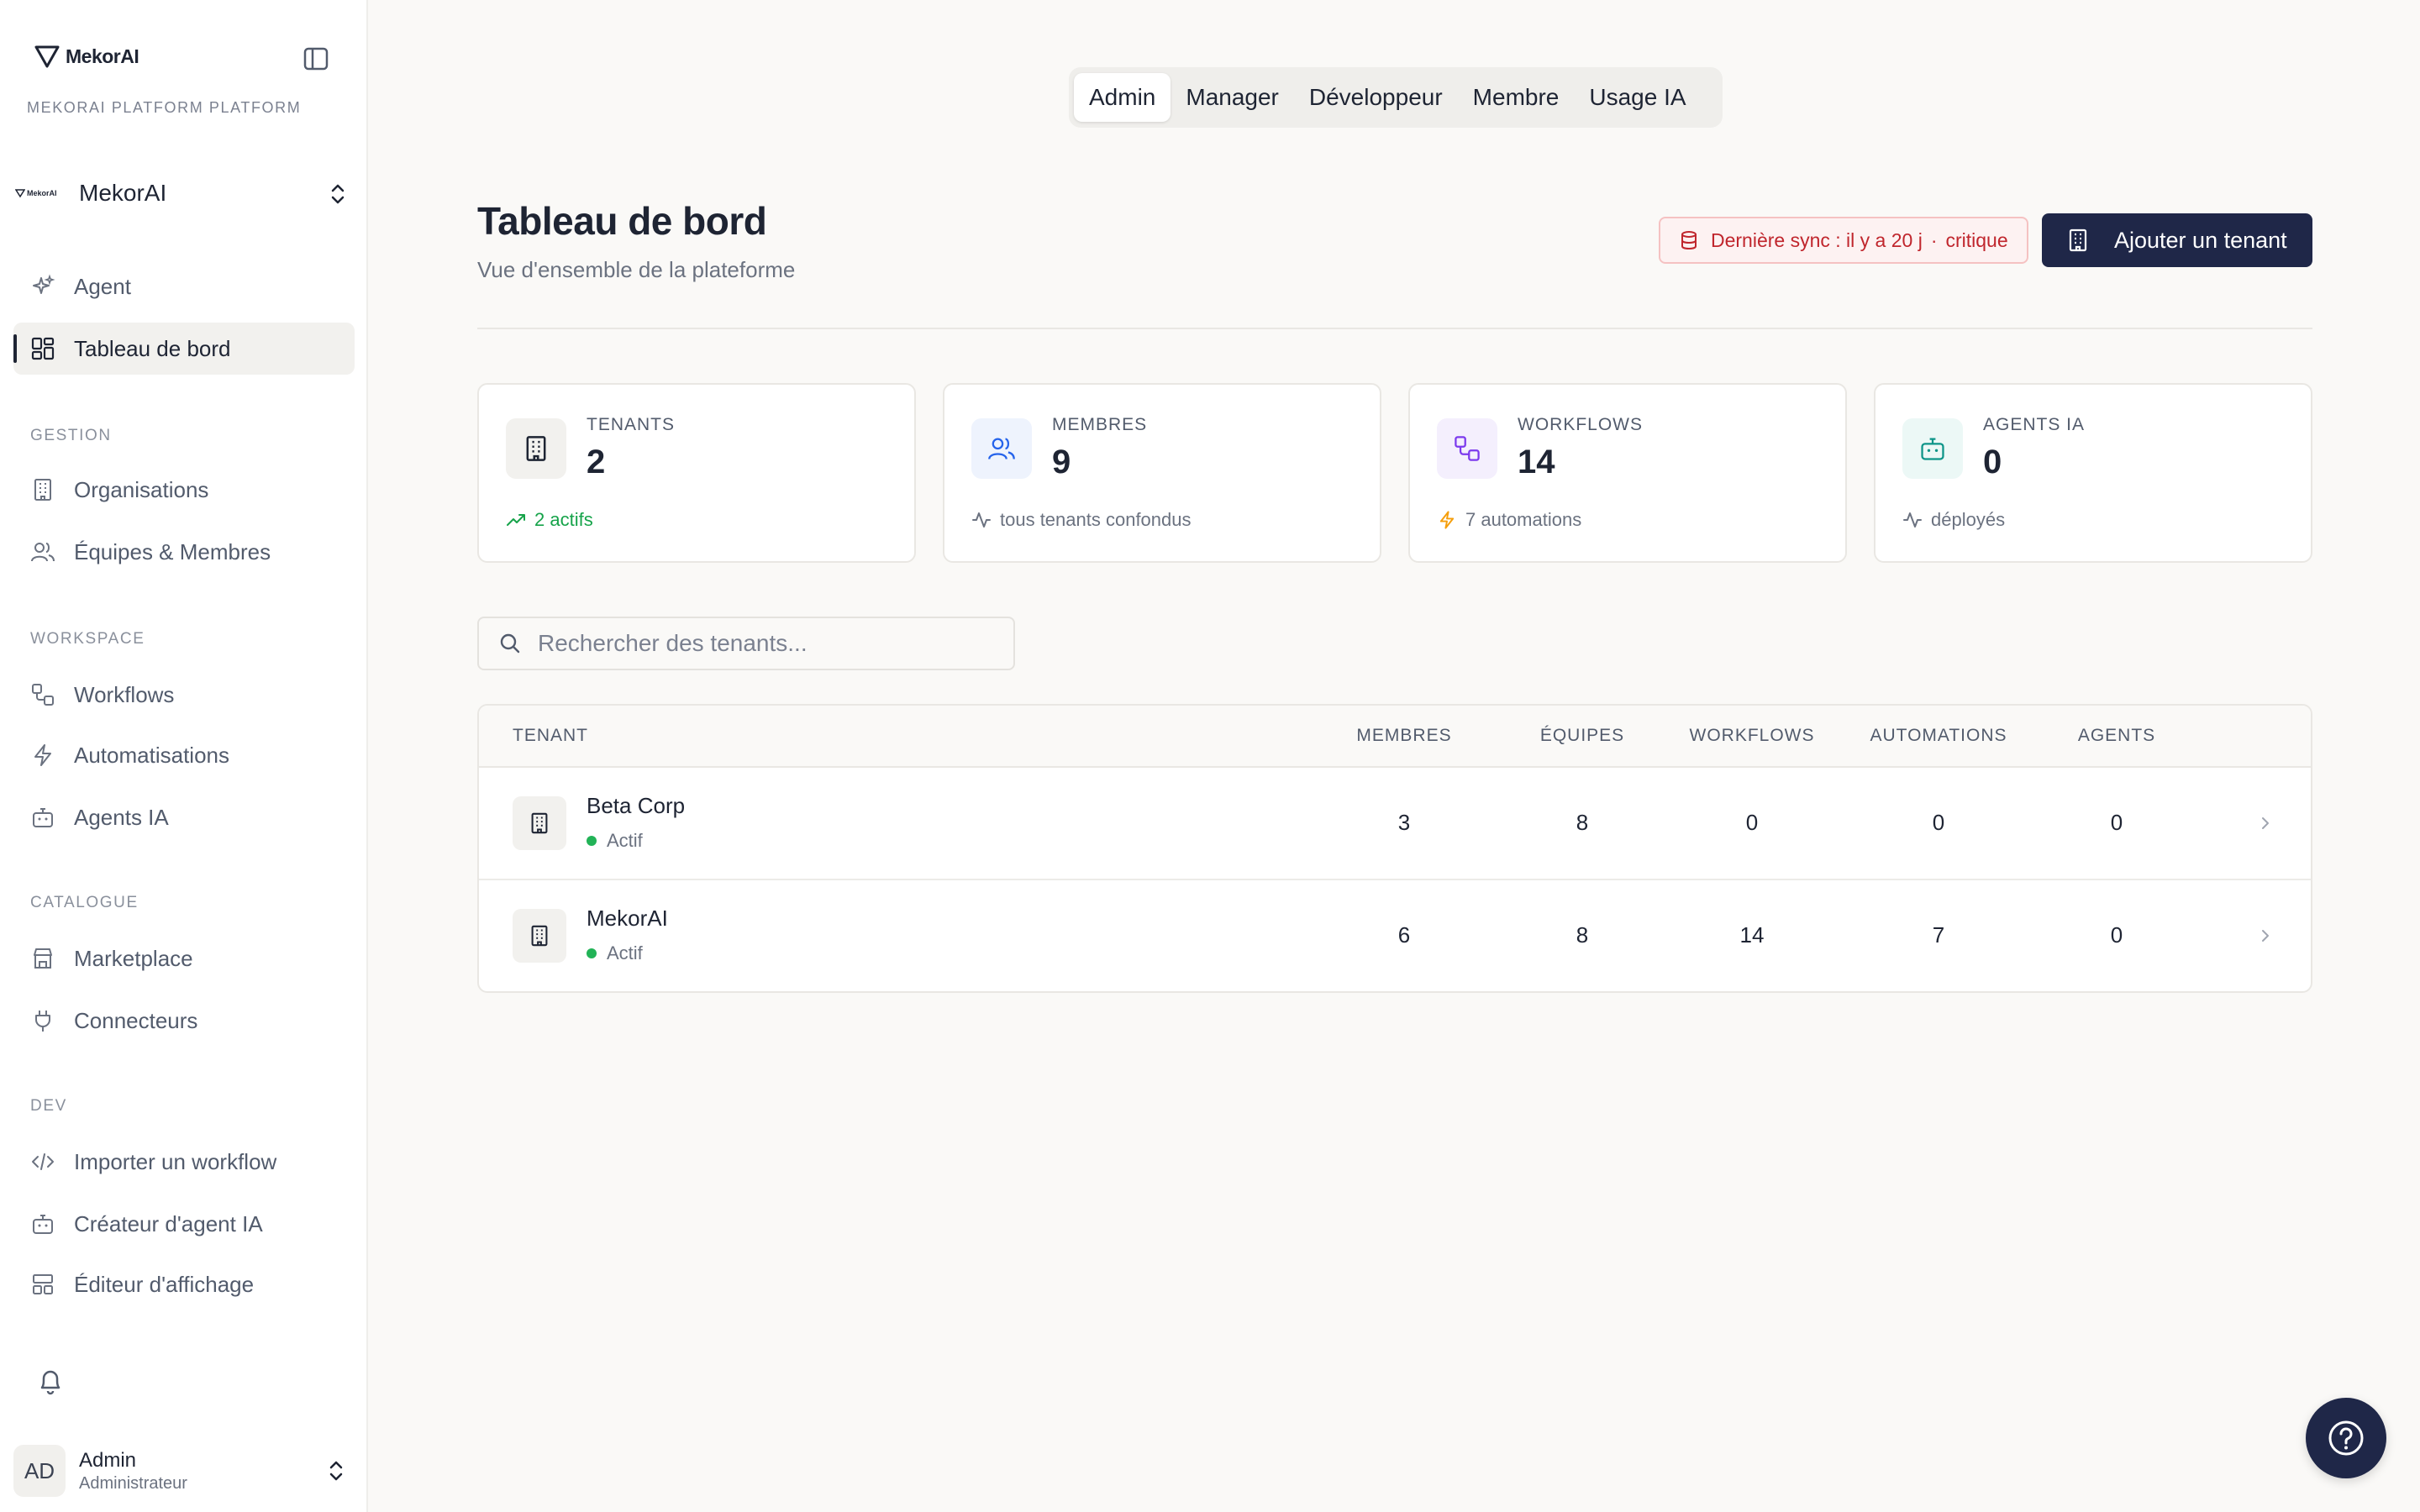 This screenshot has height=1512, width=2420. What do you see at coordinates (84, 902) in the screenshot?
I see `section-label-catalogue: CATALOGUE` at bounding box center [84, 902].